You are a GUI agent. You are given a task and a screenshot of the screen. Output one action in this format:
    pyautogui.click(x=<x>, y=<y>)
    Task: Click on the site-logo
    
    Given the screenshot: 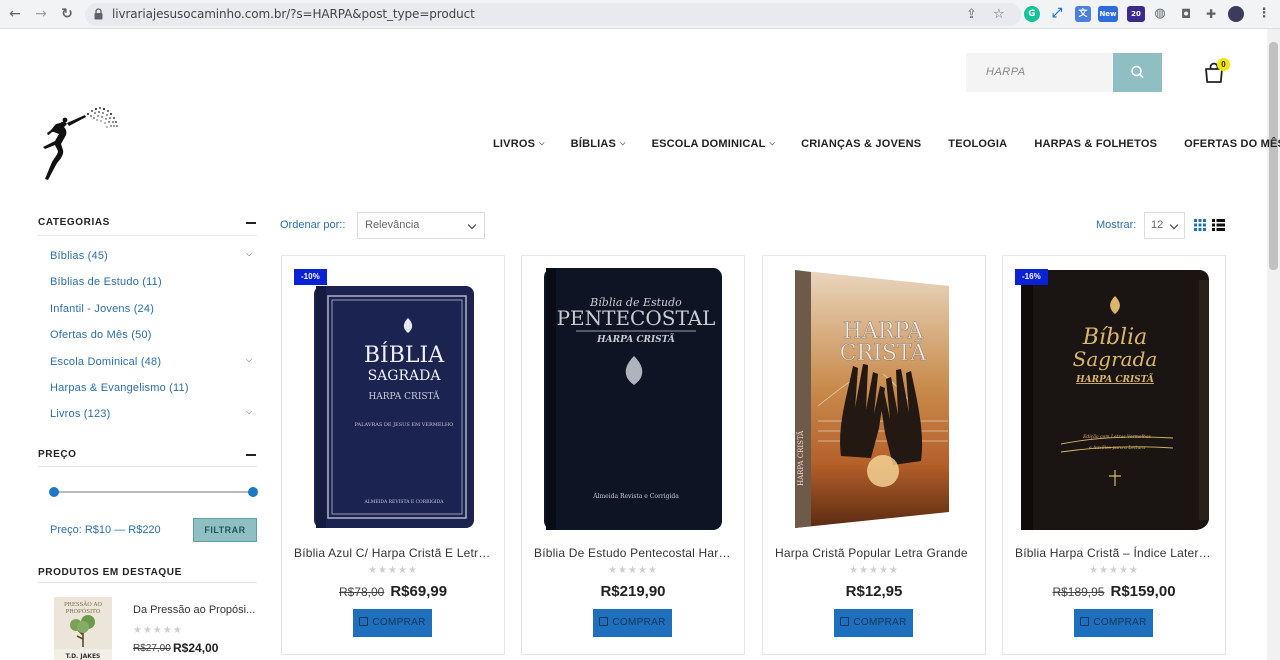 What is the action you would take?
    pyautogui.click(x=78, y=143)
    